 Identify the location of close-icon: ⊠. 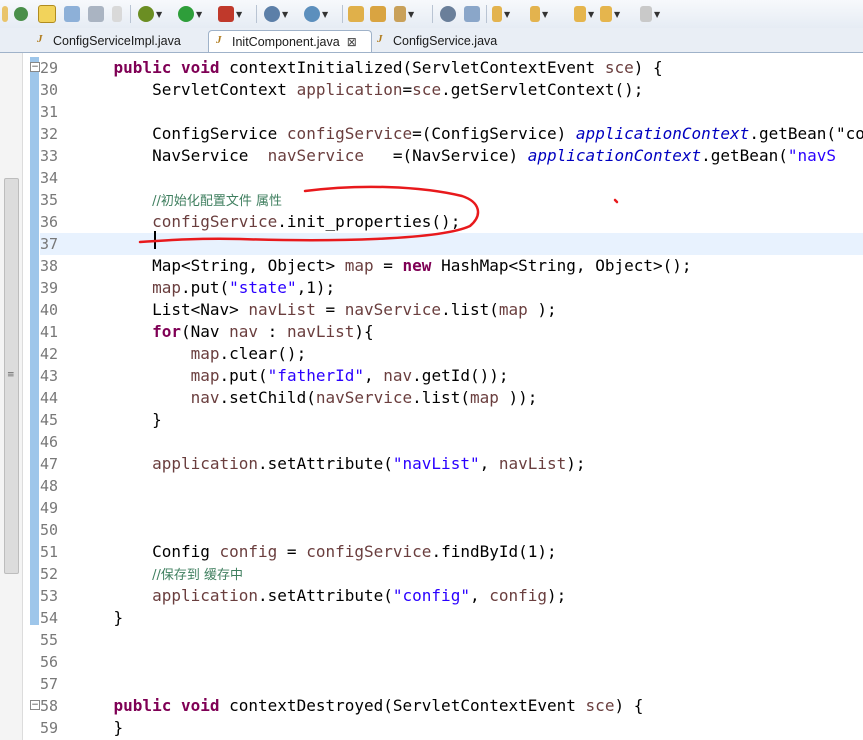
(352, 42).